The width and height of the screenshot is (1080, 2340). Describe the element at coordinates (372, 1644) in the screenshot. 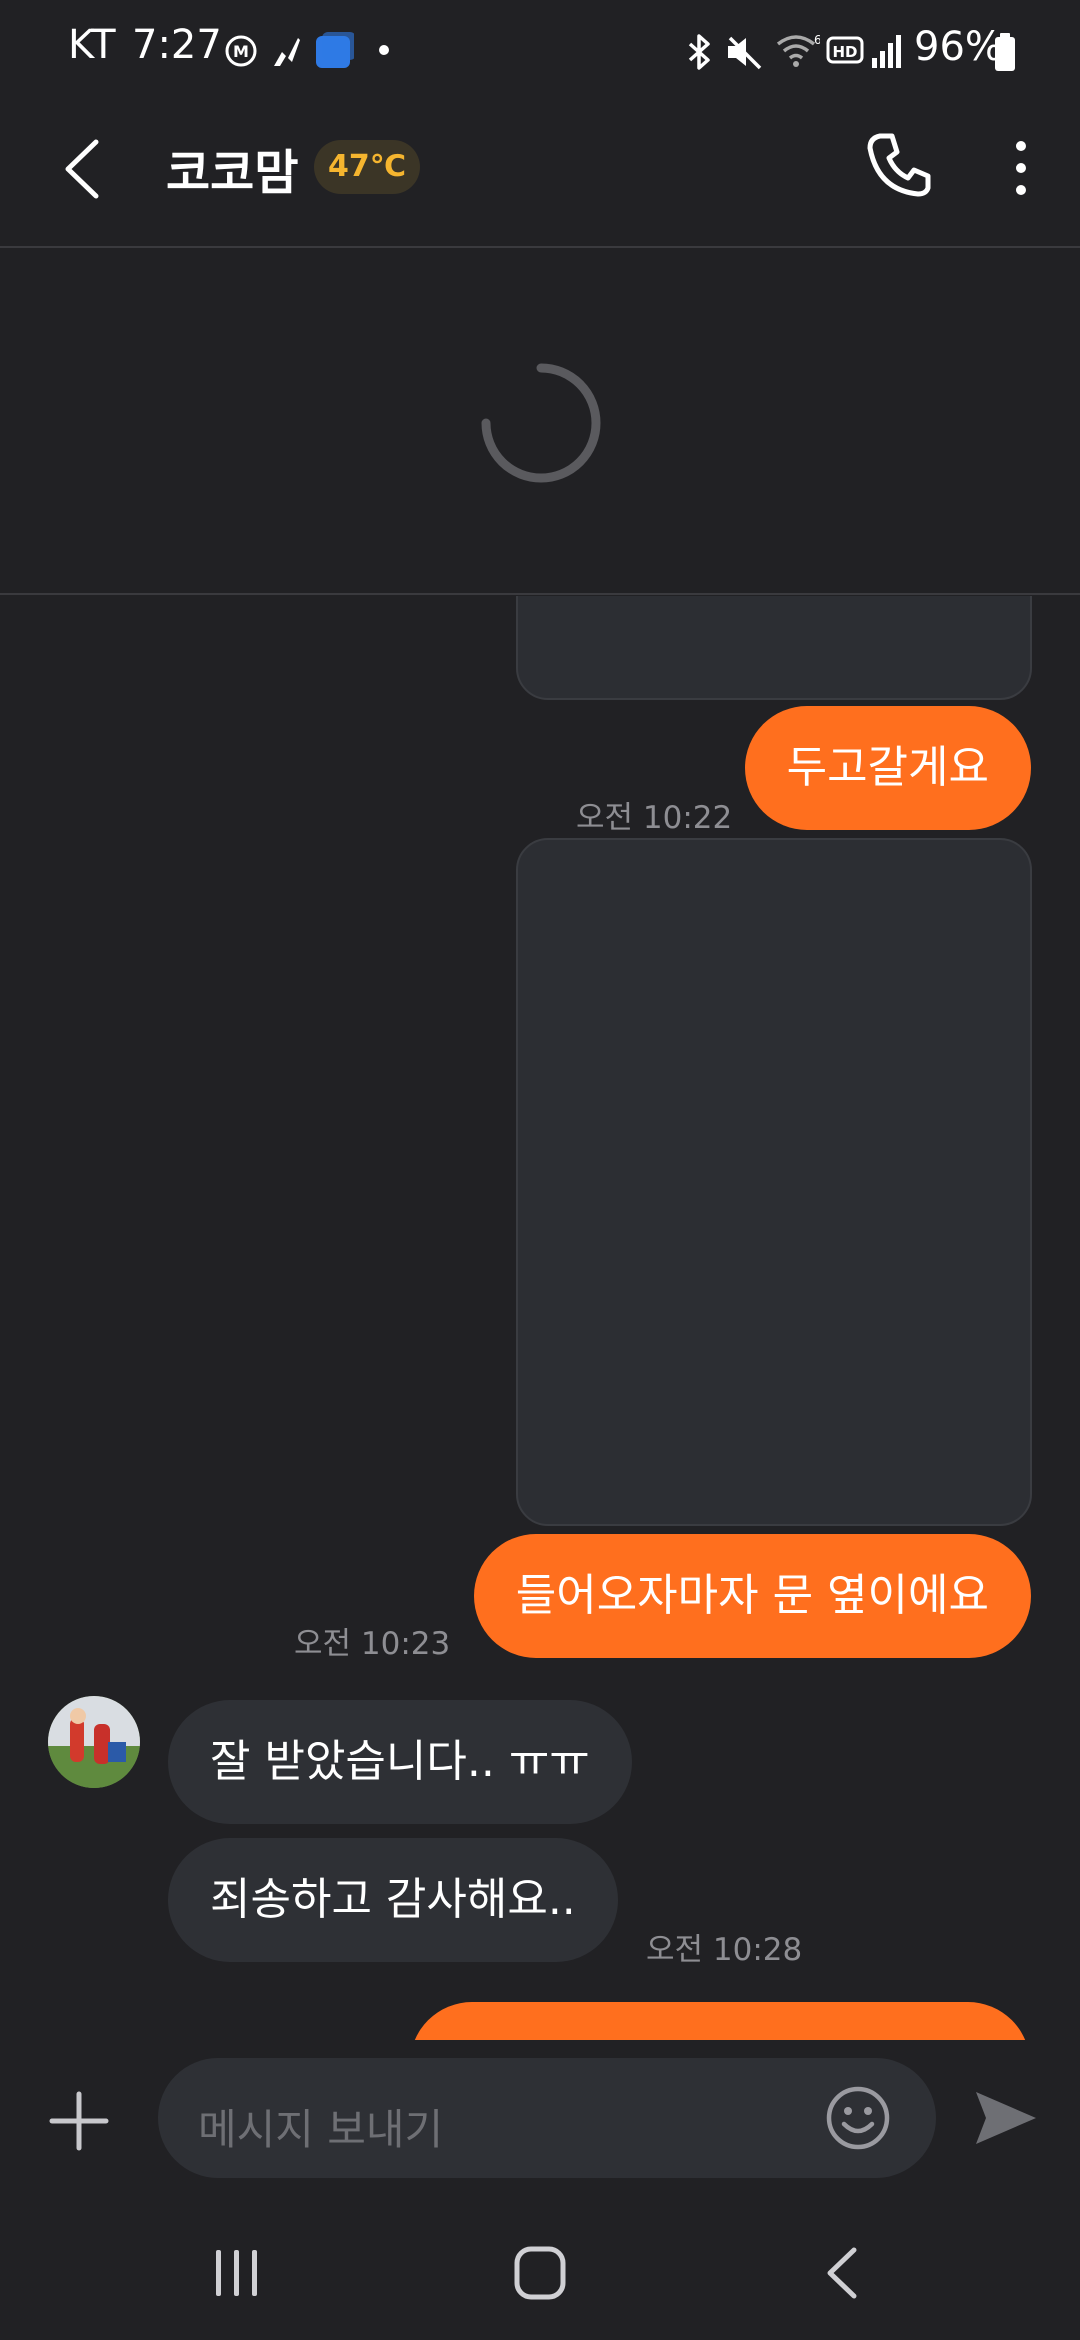

I see `message-timestamp: 오전 10:23` at that location.